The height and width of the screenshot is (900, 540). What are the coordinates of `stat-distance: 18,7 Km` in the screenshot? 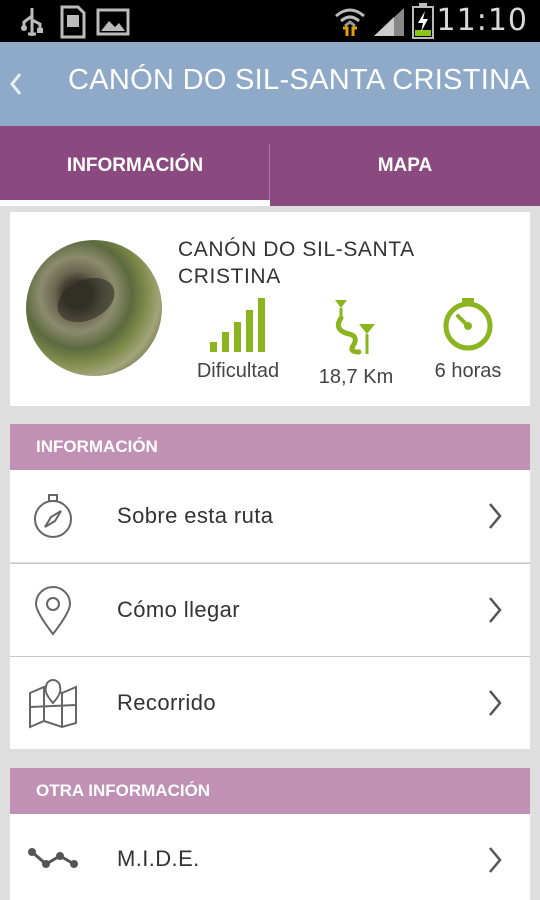 It's located at (356, 342).